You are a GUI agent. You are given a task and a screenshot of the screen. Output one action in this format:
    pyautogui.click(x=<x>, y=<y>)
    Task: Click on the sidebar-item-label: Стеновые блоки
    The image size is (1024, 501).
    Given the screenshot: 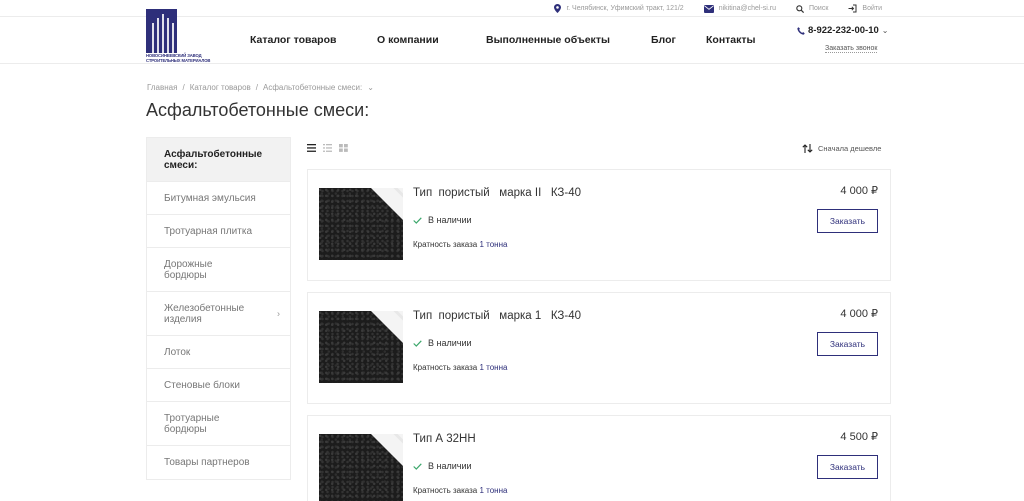 What is the action you would take?
    pyautogui.click(x=202, y=385)
    